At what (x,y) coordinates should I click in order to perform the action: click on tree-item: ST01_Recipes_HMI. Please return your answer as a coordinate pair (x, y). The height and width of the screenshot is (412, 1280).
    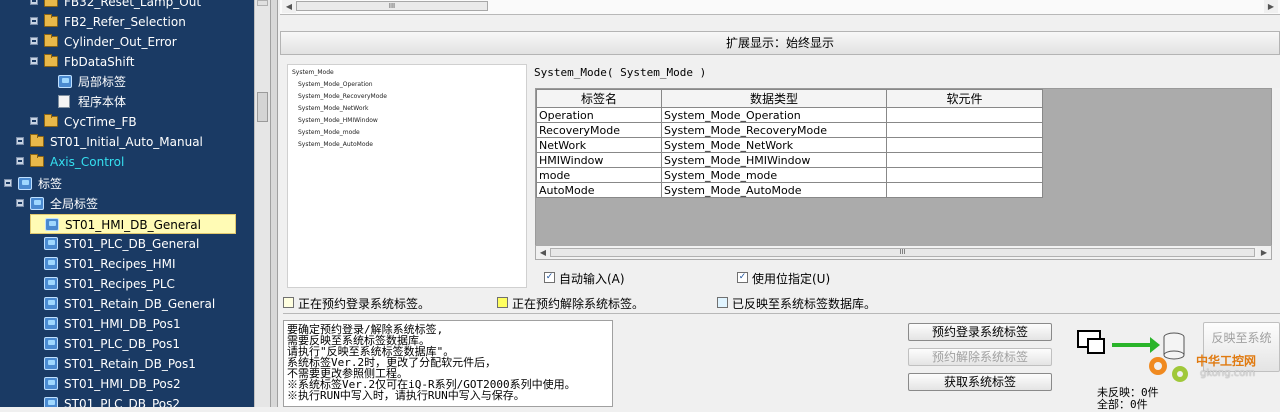
    Looking at the image, I should click on (127, 264).